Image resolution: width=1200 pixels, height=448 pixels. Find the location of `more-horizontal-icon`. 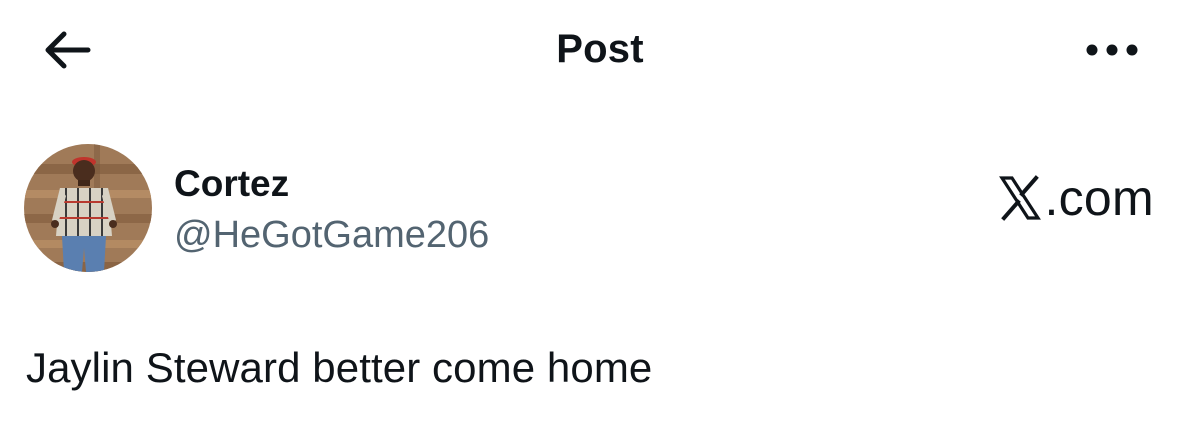

more-horizontal-icon is located at coordinates (1112, 50).